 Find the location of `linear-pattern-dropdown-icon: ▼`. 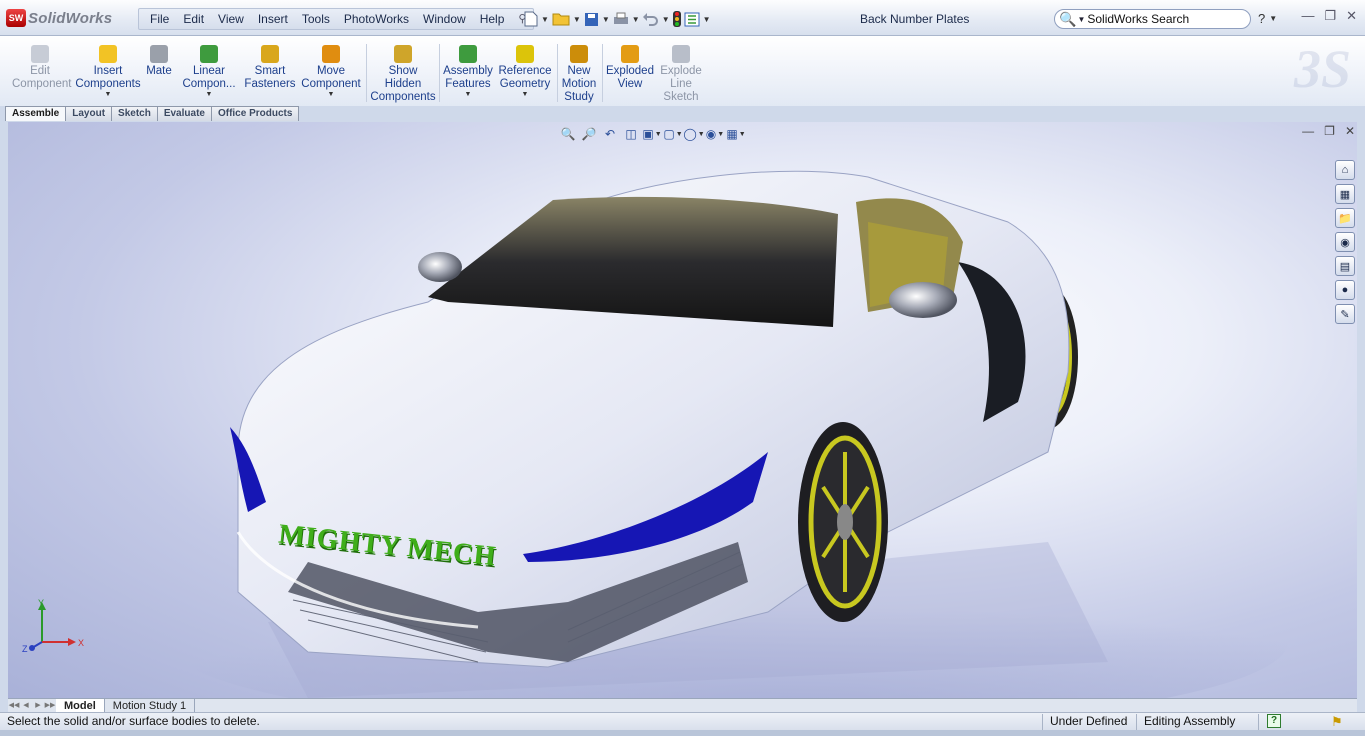

linear-pattern-dropdown-icon: ▼ is located at coordinates (209, 95).